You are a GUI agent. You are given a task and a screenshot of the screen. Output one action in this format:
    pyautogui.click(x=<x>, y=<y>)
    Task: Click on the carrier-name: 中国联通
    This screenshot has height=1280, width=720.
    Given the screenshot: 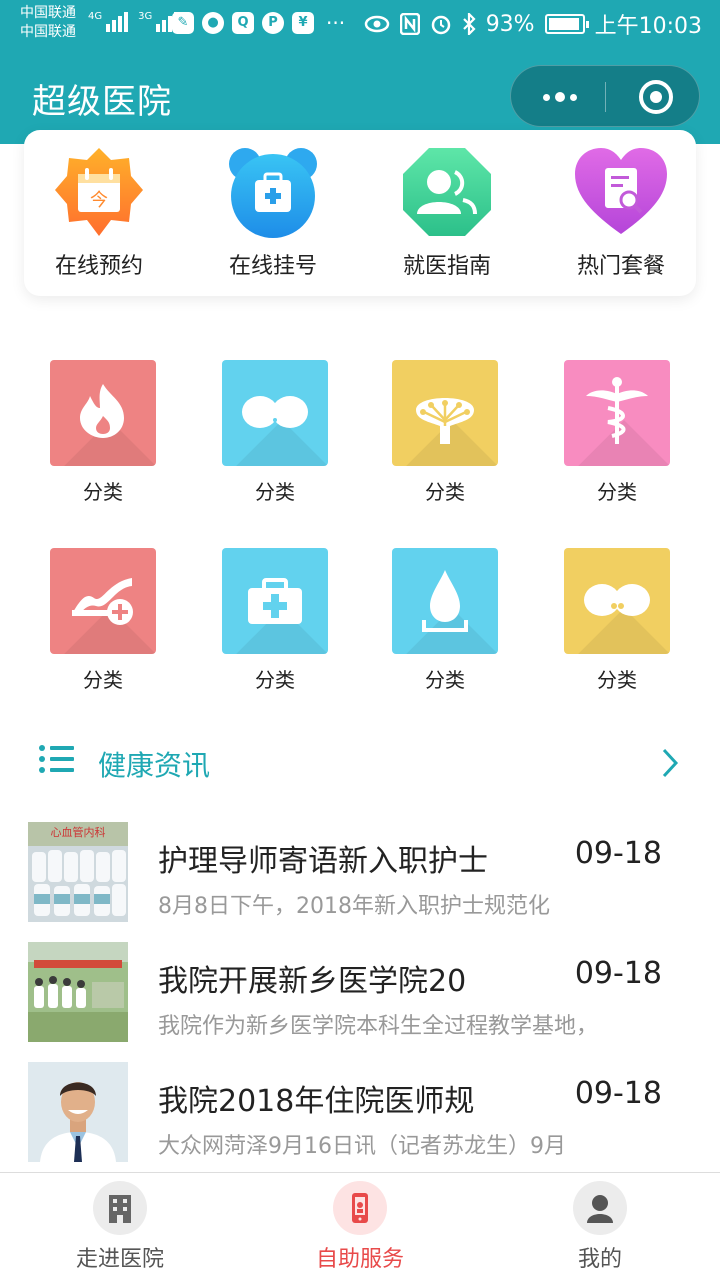 What is the action you would take?
    pyautogui.click(x=48, y=13)
    